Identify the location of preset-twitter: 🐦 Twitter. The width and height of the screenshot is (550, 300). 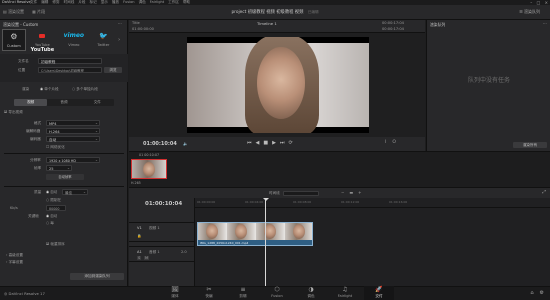
(104, 40).